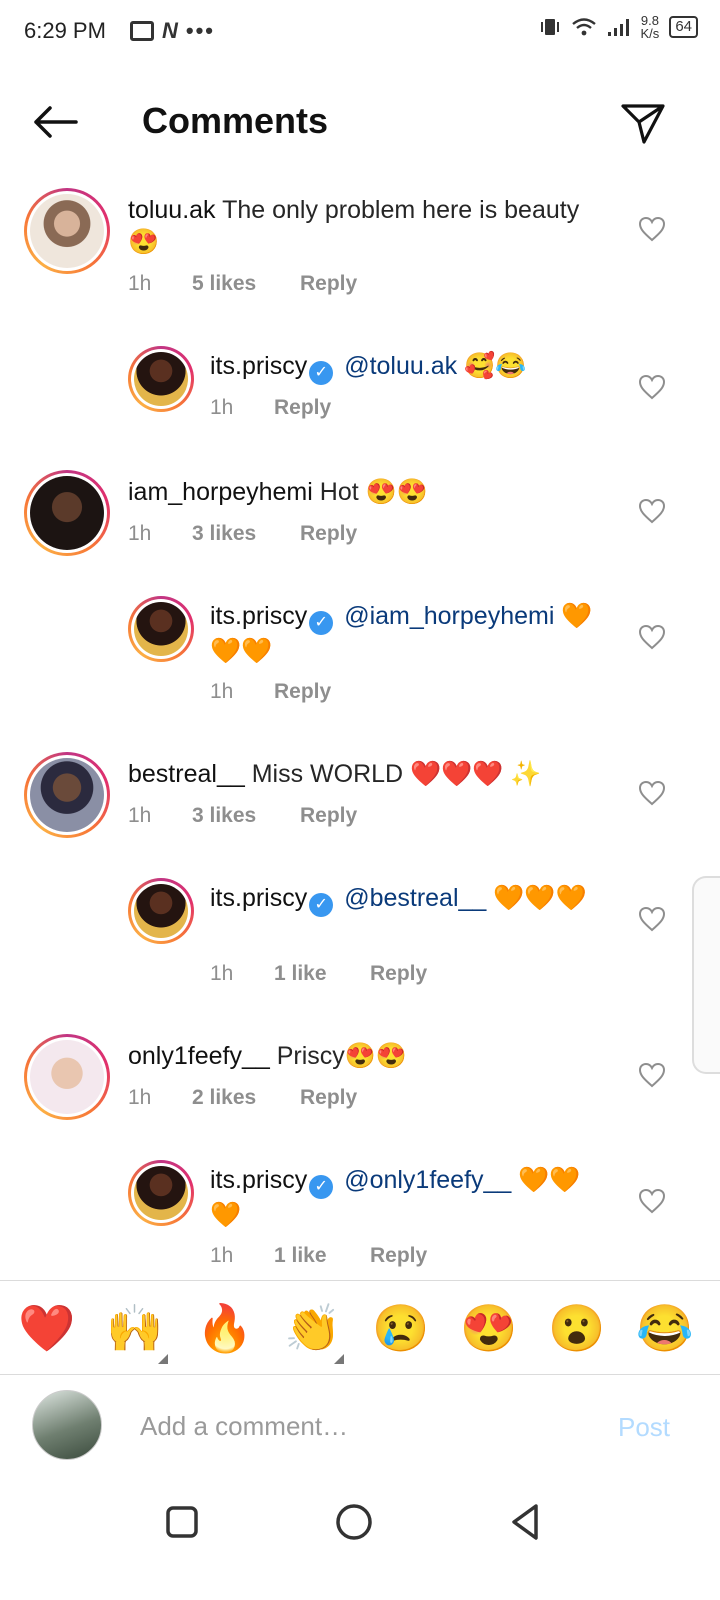  Describe the element at coordinates (410, 1197) in the screenshot. I see `comment-body: its.priscy ✓ @only1feefy__ 🧡🧡🧡` at that location.